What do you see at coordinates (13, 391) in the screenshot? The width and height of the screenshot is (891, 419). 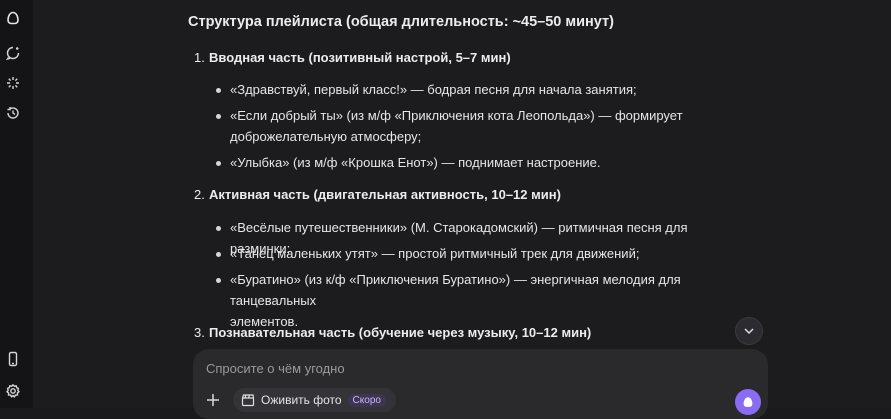 I see `settings-icon` at bounding box center [13, 391].